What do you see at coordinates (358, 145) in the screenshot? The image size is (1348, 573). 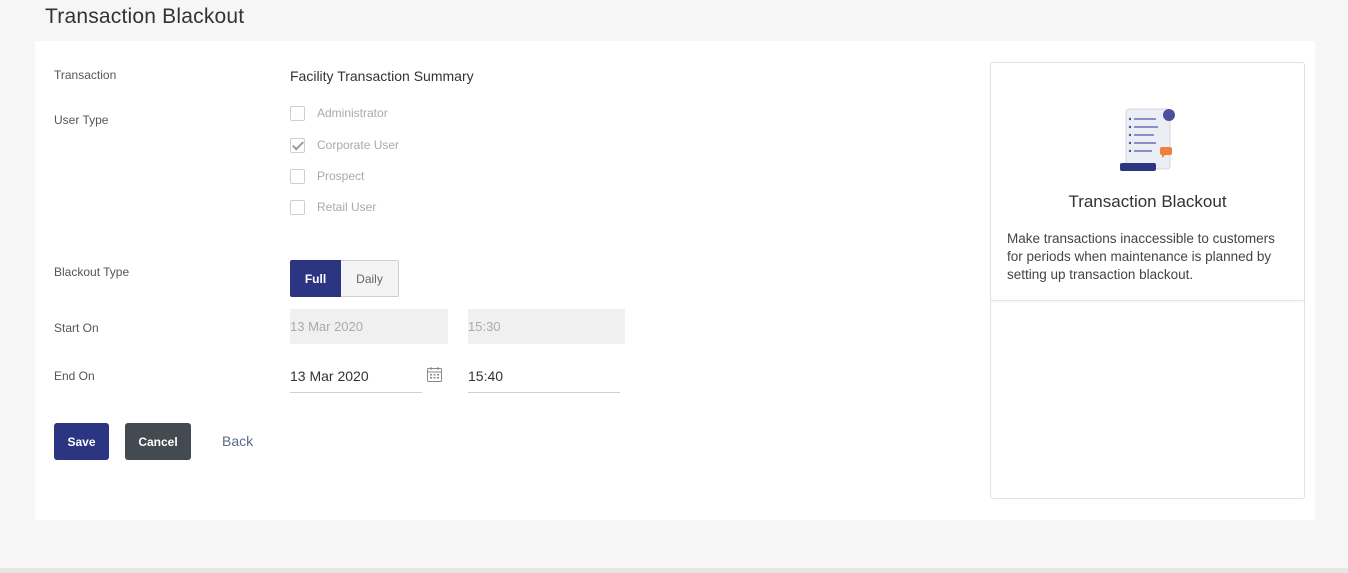 I see `checkbox-label: Corporate User` at bounding box center [358, 145].